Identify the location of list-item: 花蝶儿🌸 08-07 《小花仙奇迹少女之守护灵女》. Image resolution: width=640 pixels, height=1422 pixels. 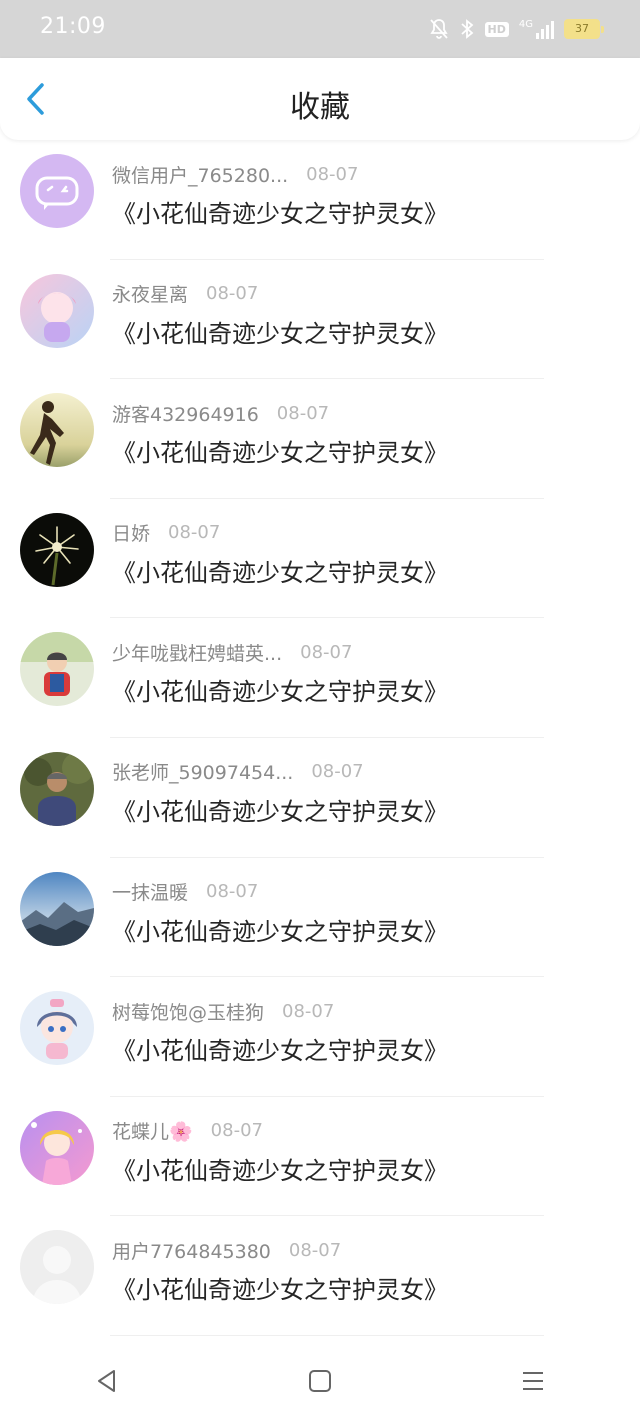
(320, 1157).